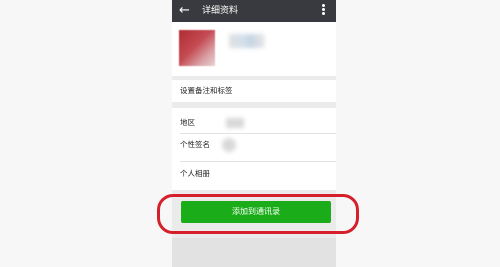 This screenshot has height=267, width=500. I want to click on album-label: 个人相册, so click(195, 174).